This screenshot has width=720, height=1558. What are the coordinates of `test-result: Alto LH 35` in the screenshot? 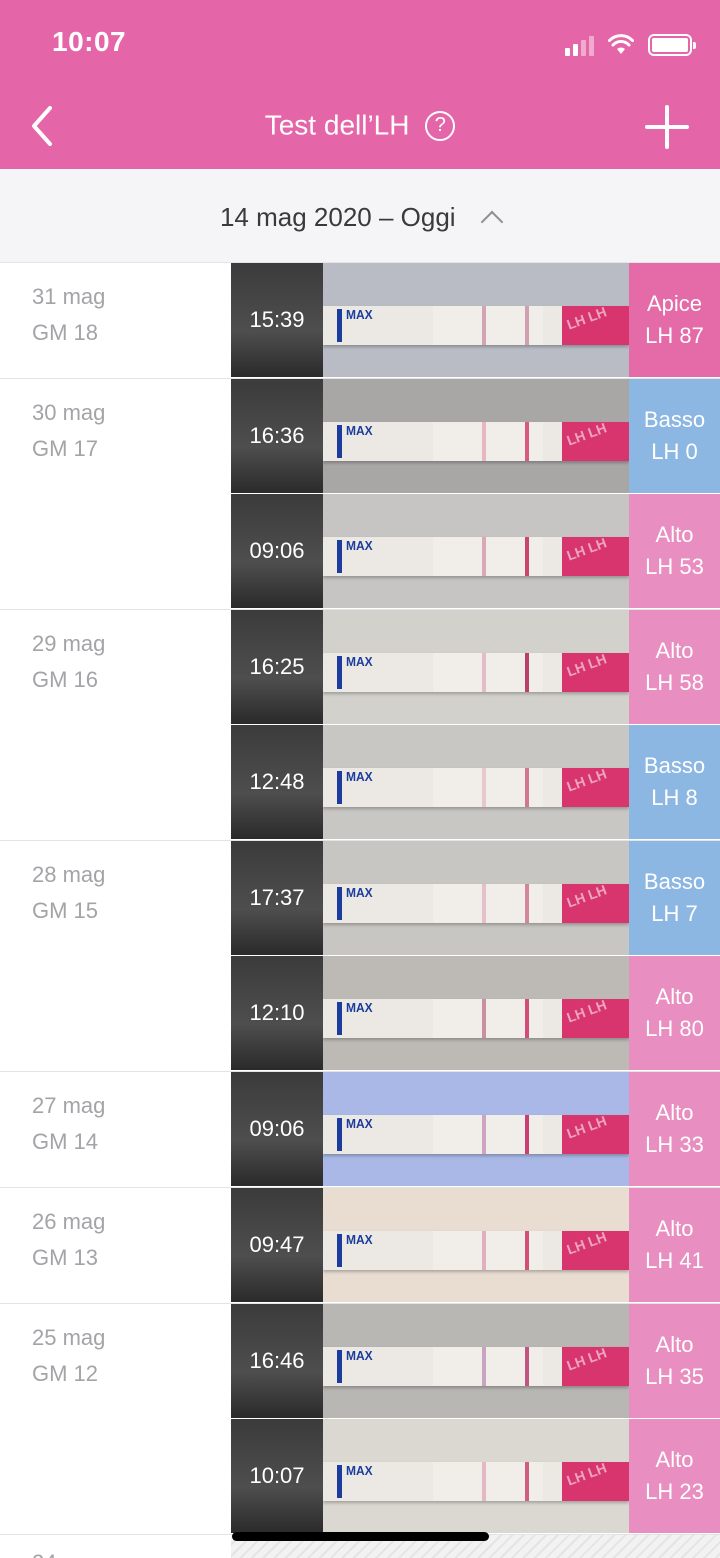 It's located at (674, 1361).